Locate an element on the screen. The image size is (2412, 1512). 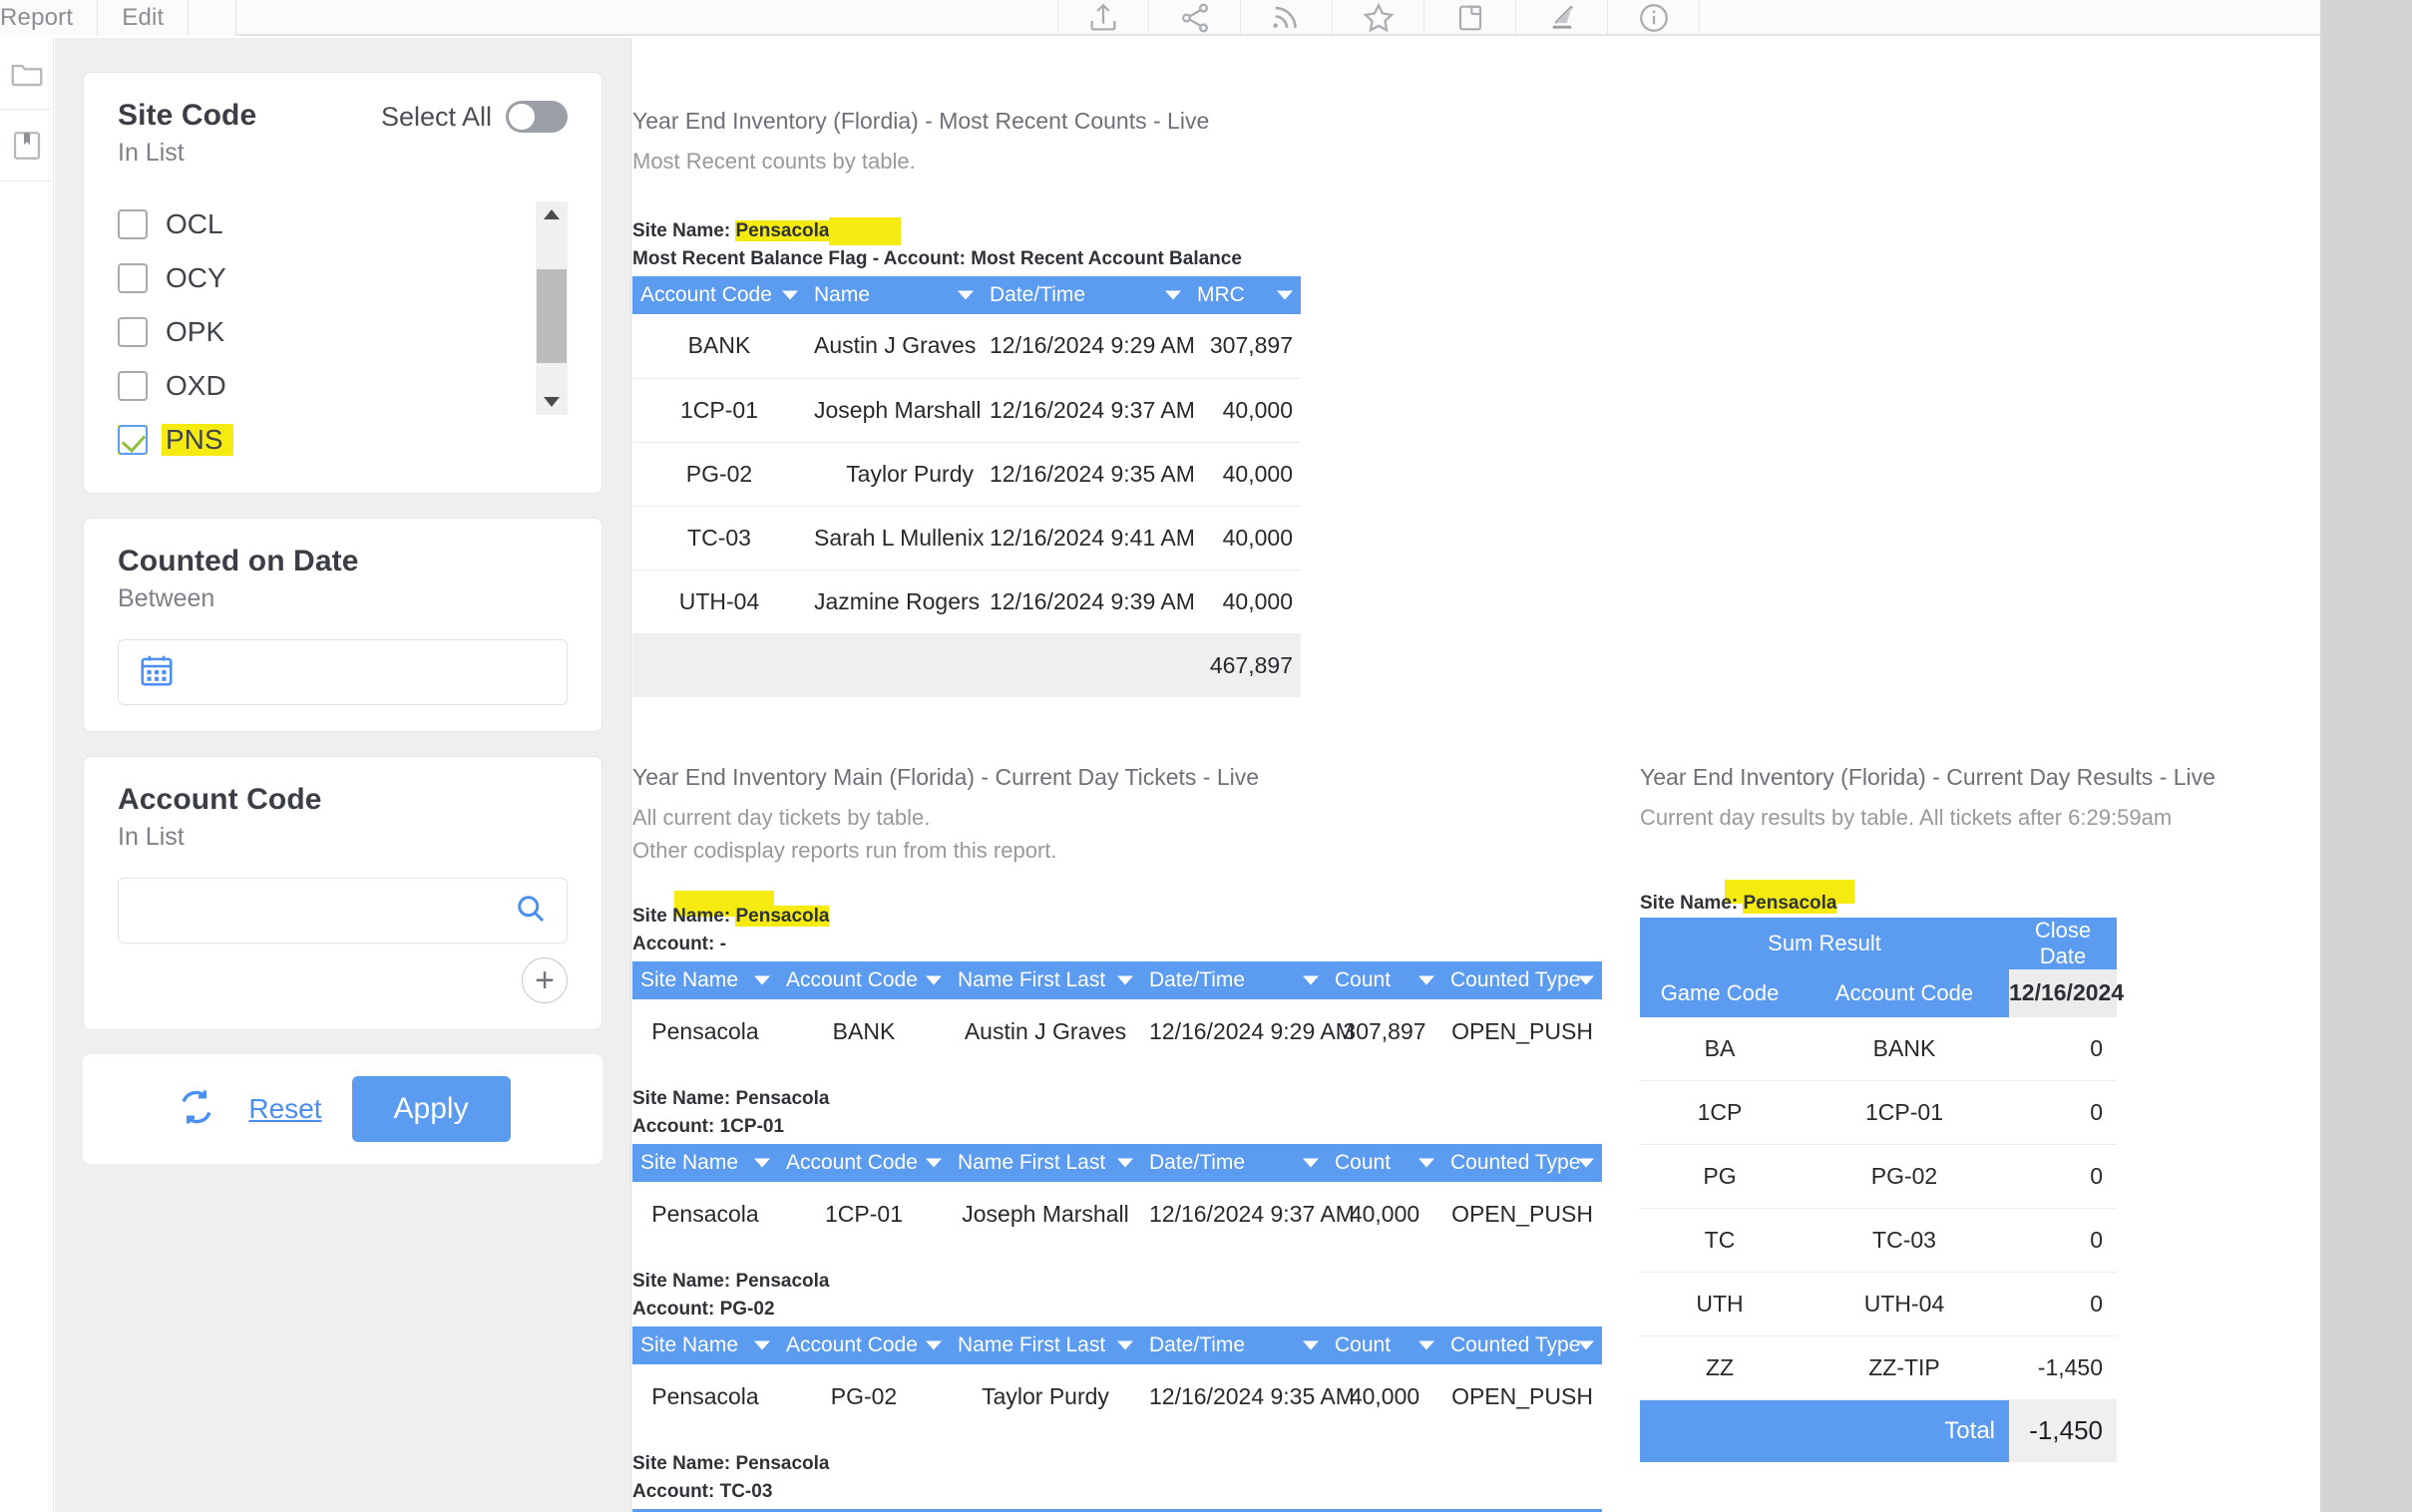
table-row: PG PG-02 0 is located at coordinates (1878, 1177).